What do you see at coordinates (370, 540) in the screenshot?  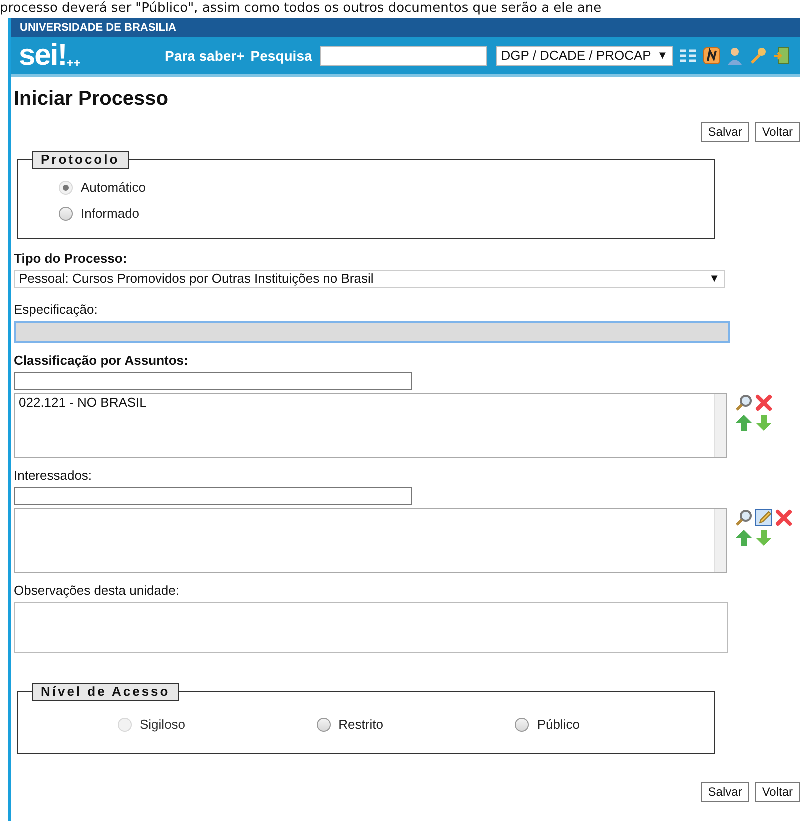 I see `list-box` at bounding box center [370, 540].